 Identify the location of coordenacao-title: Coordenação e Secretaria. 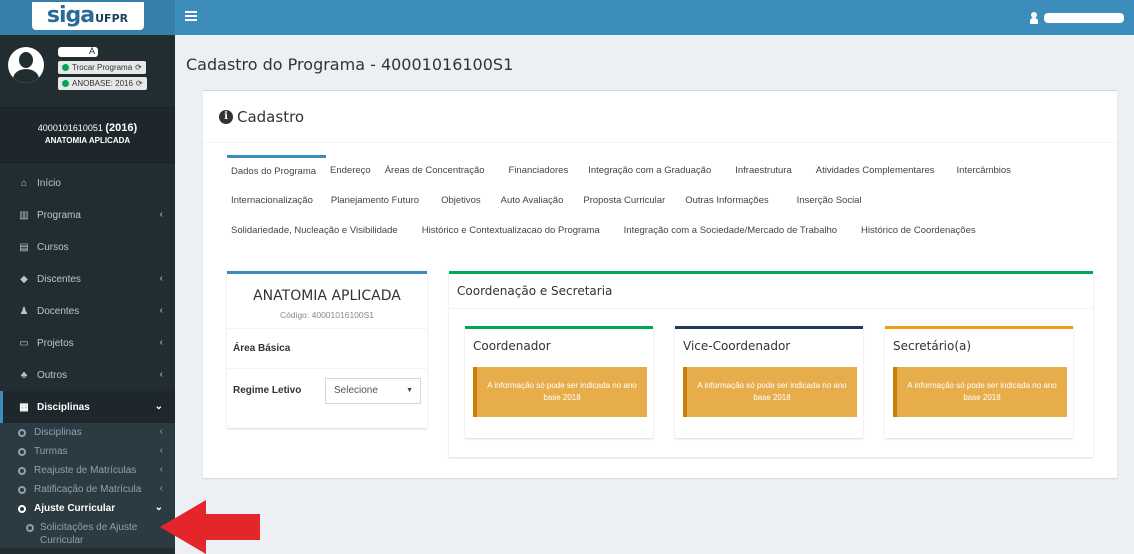
(771, 291).